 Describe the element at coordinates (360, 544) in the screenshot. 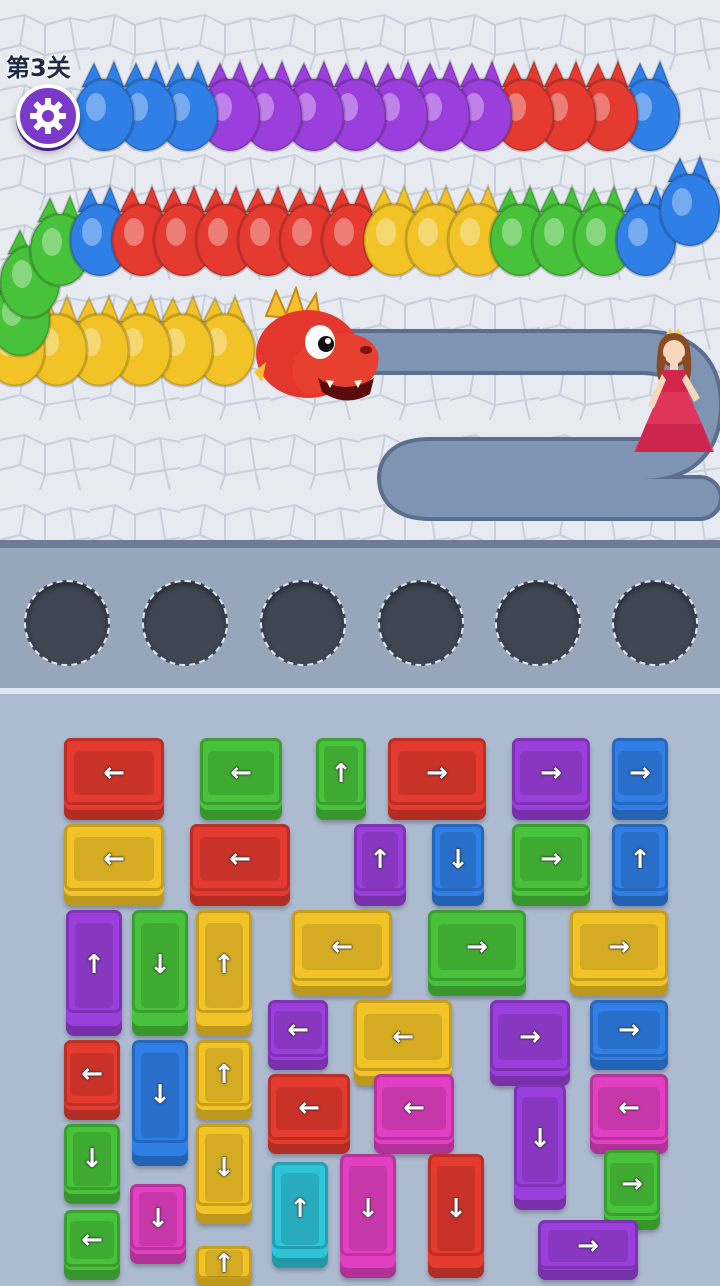

I see `board-divider` at that location.